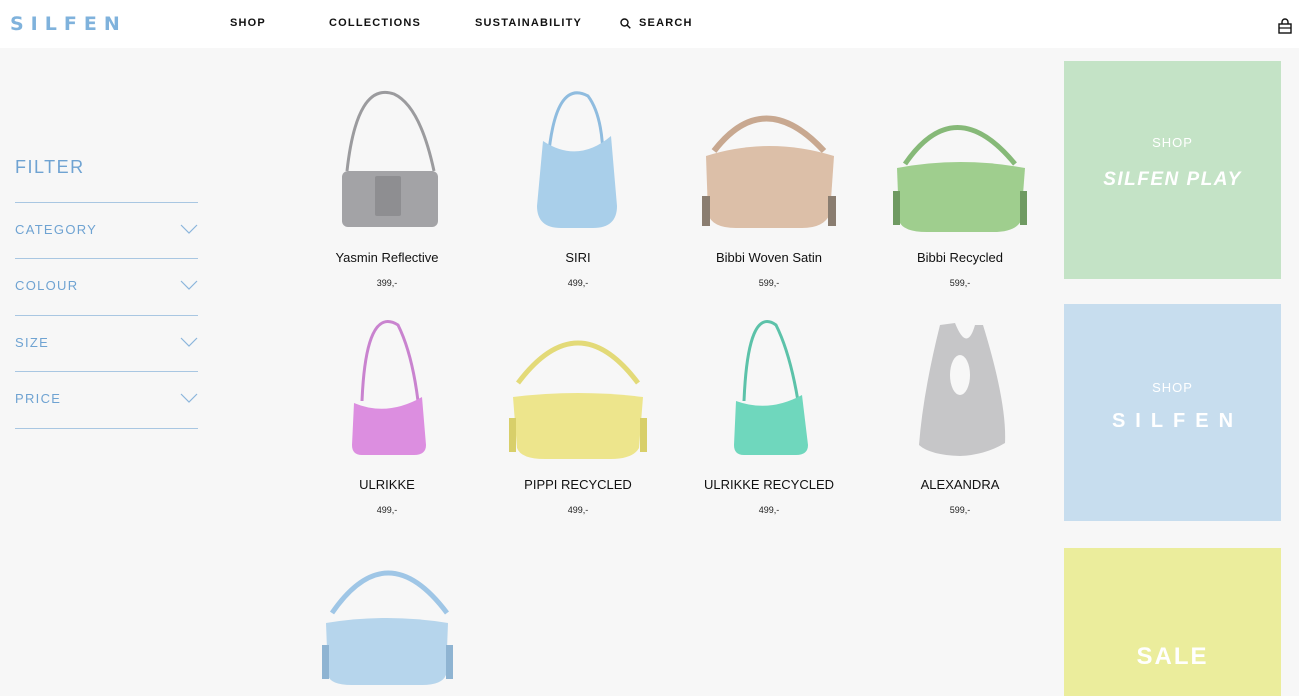  I want to click on product-name: ULRIKKE, so click(387, 484).